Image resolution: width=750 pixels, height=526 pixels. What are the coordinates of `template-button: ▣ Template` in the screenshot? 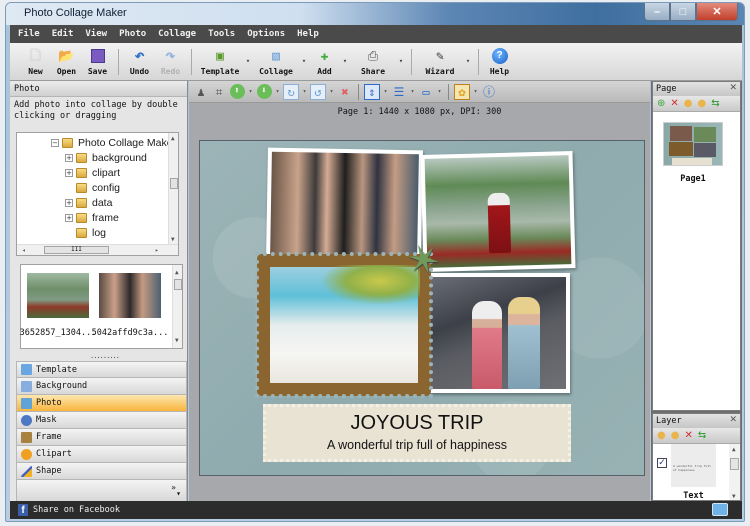 It's located at (220, 62).